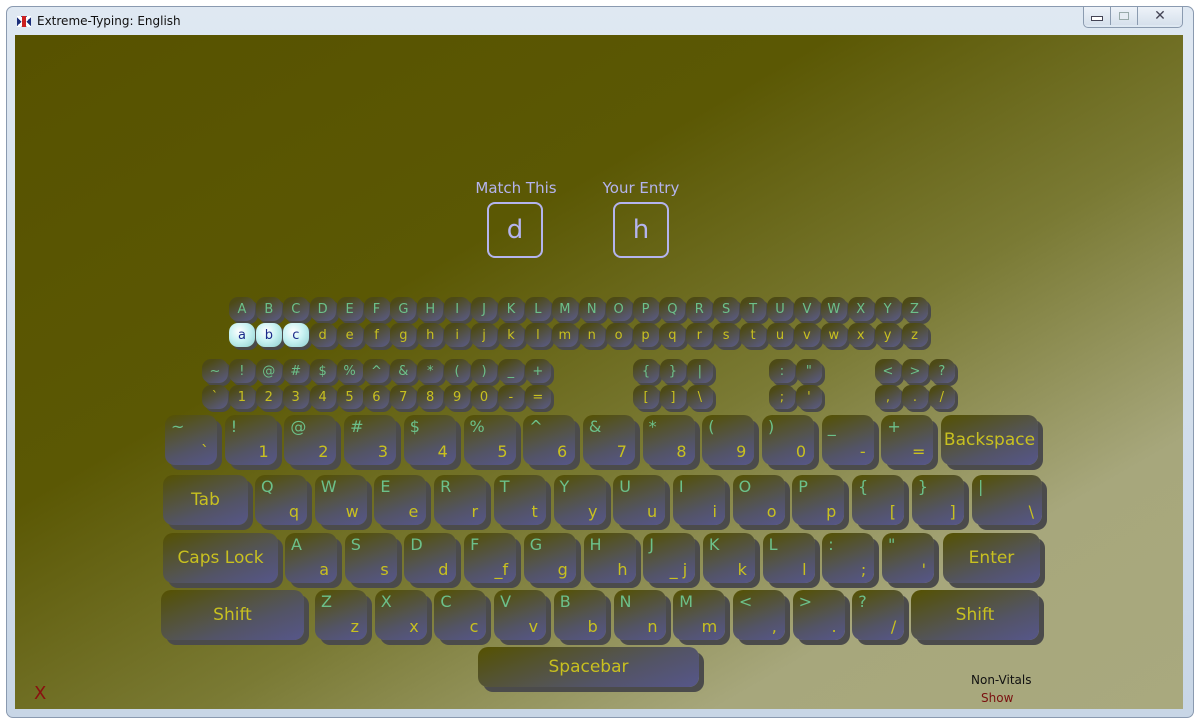 Image resolution: width=1200 pixels, height=722 pixels. What do you see at coordinates (579, 615) in the screenshot?
I see `key-b: Bb` at bounding box center [579, 615].